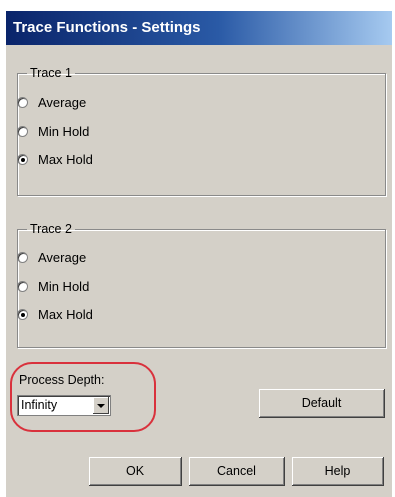 This screenshot has width=395, height=497. What do you see at coordinates (65, 159) in the screenshot?
I see `trace1-max-hold-label: Max Hold` at bounding box center [65, 159].